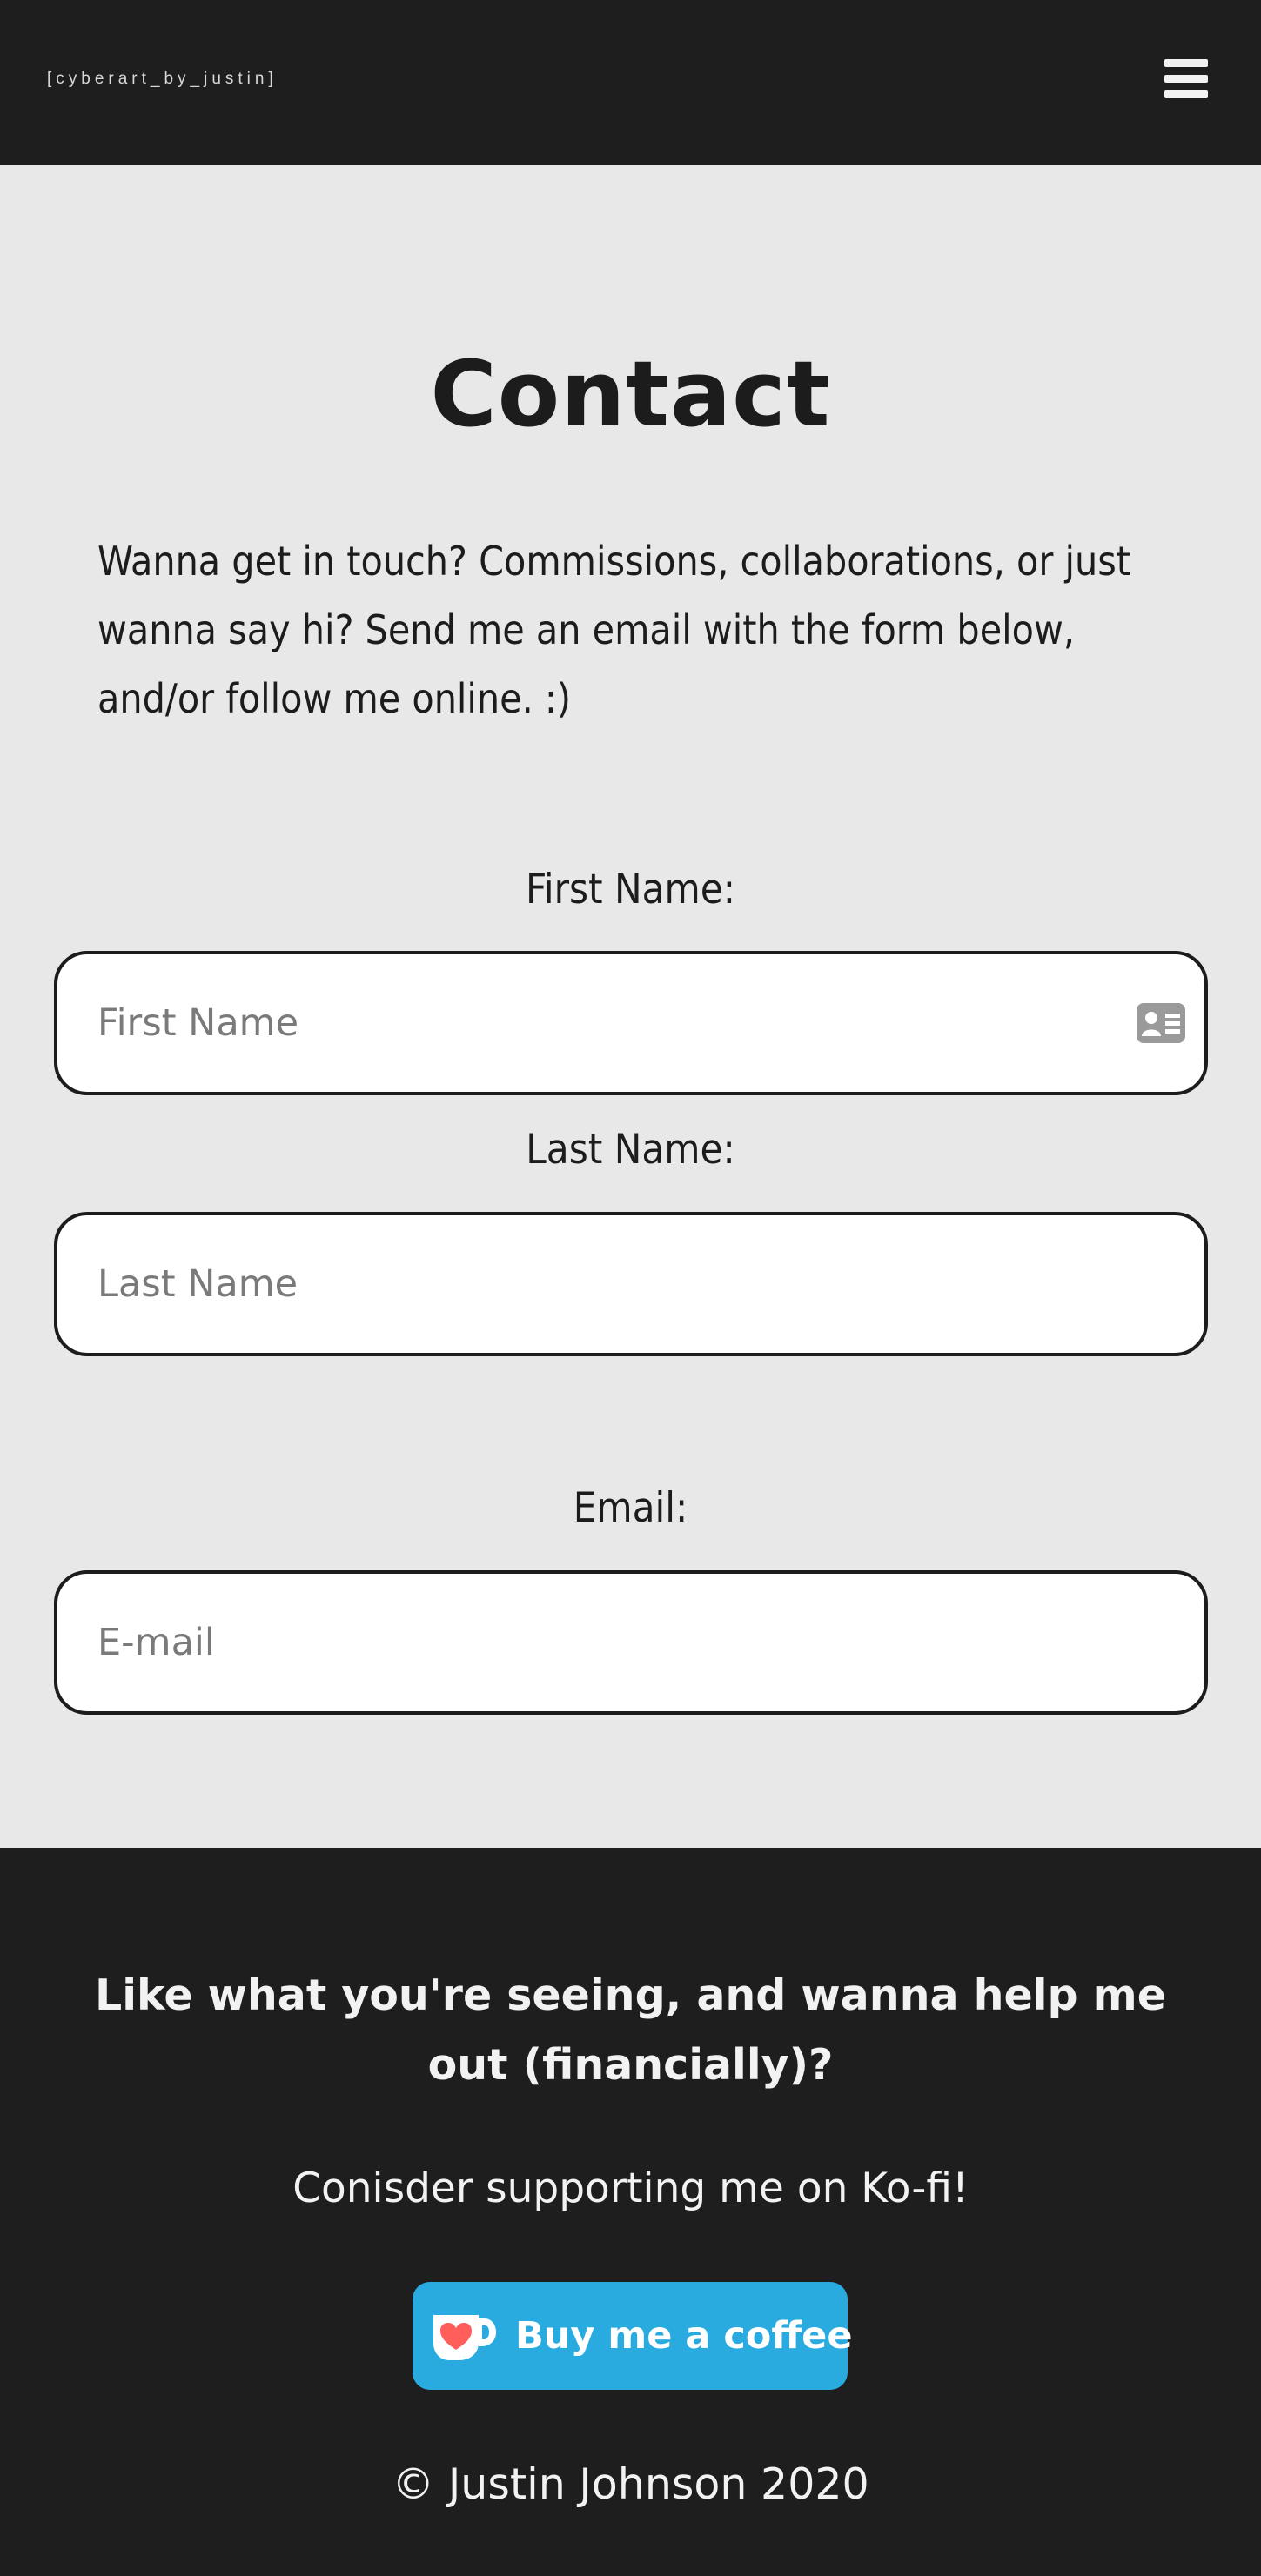  I want to click on hamburger-menu-icon, so click(1188, 79).